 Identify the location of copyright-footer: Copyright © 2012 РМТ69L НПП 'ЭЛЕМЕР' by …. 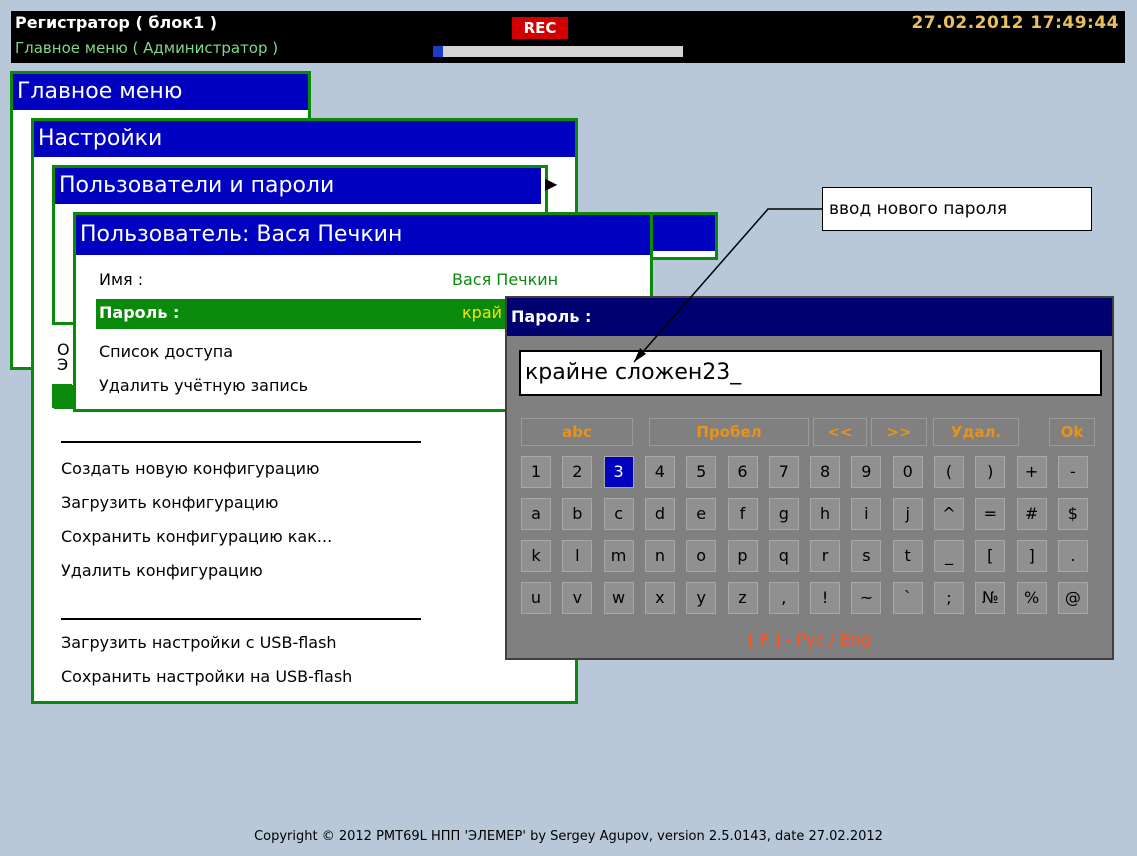
(568, 836).